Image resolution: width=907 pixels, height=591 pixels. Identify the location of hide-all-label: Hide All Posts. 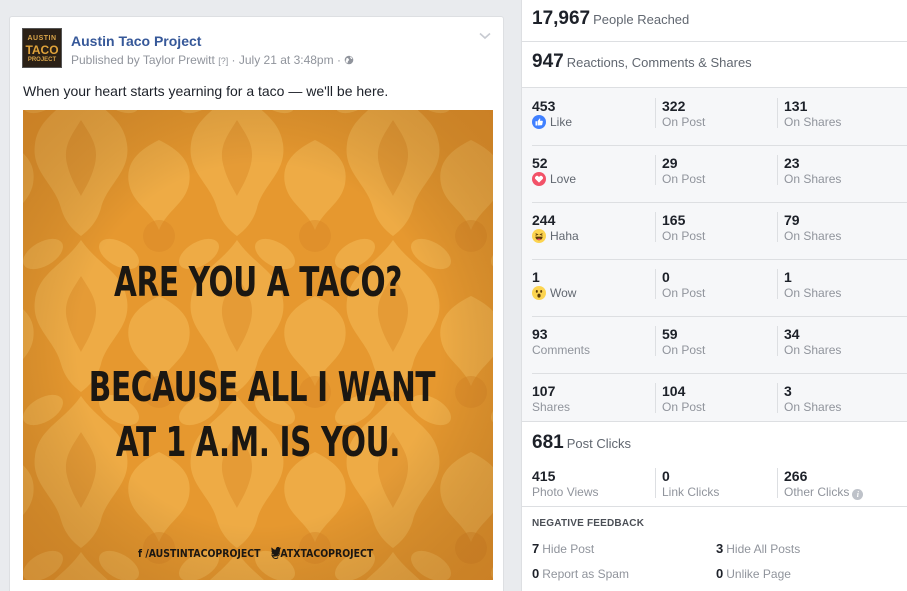
(763, 549).